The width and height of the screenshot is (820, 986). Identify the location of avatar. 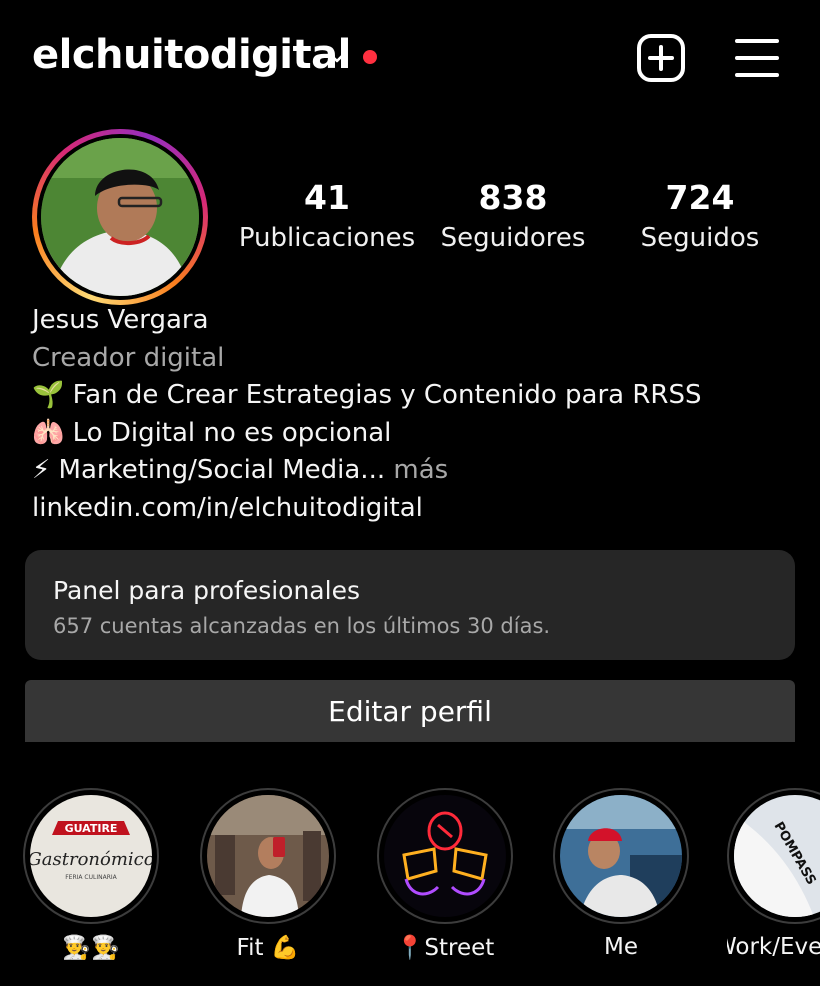
(120, 217).